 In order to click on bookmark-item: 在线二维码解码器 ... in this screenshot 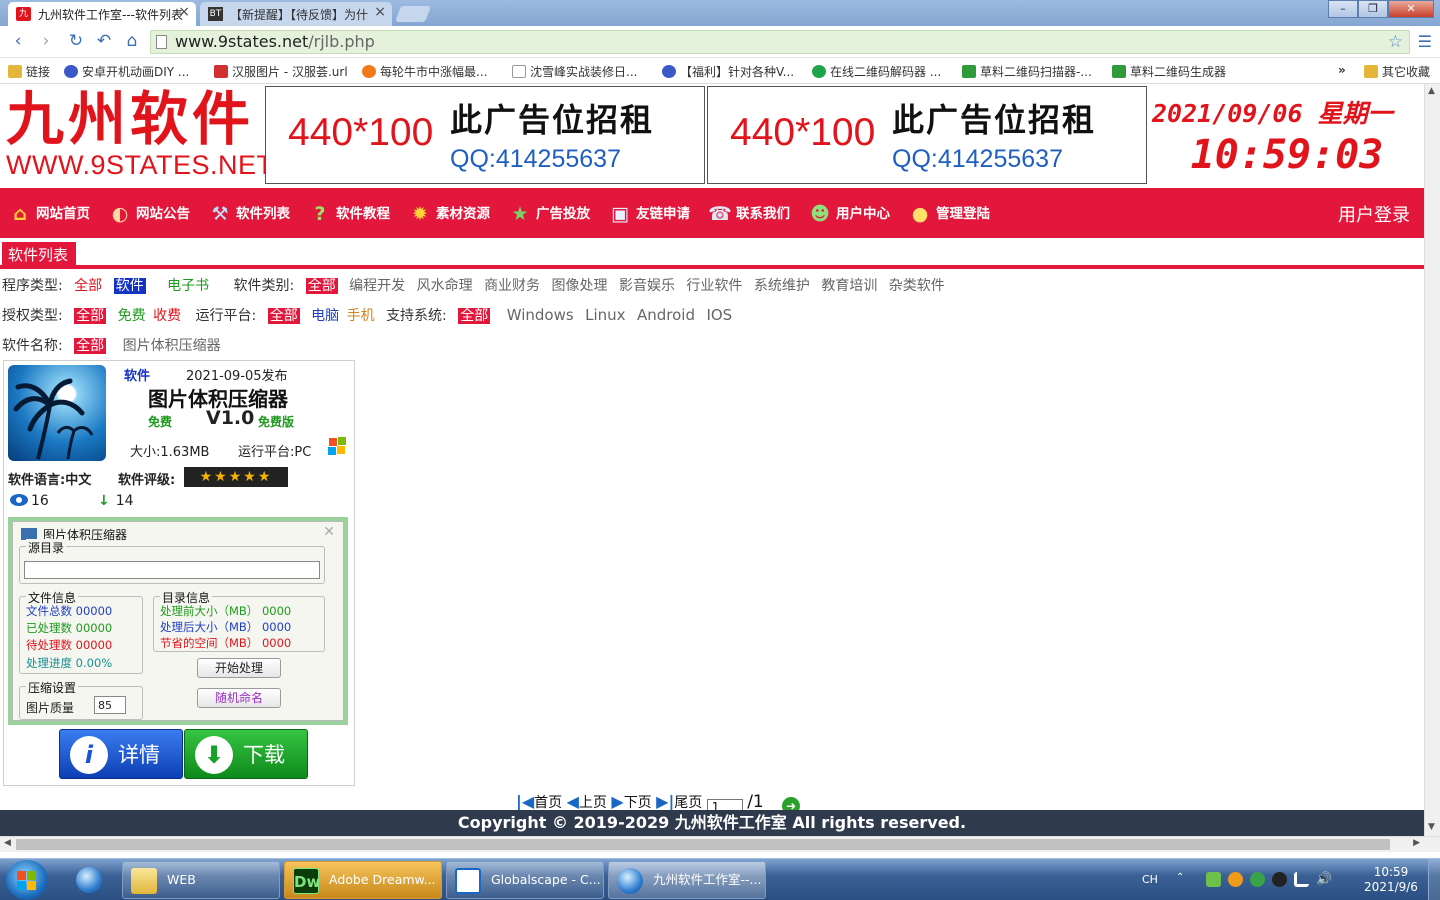, I will do `click(876, 71)`.